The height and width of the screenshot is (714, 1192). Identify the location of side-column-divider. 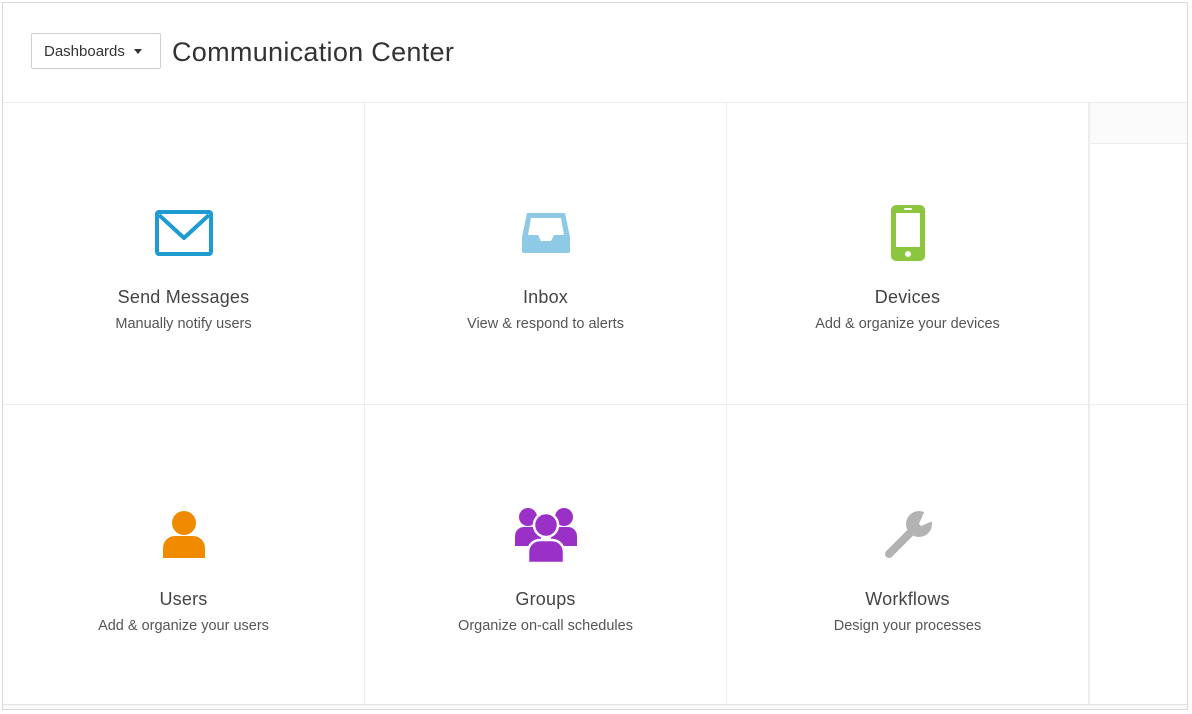
(1138, 404).